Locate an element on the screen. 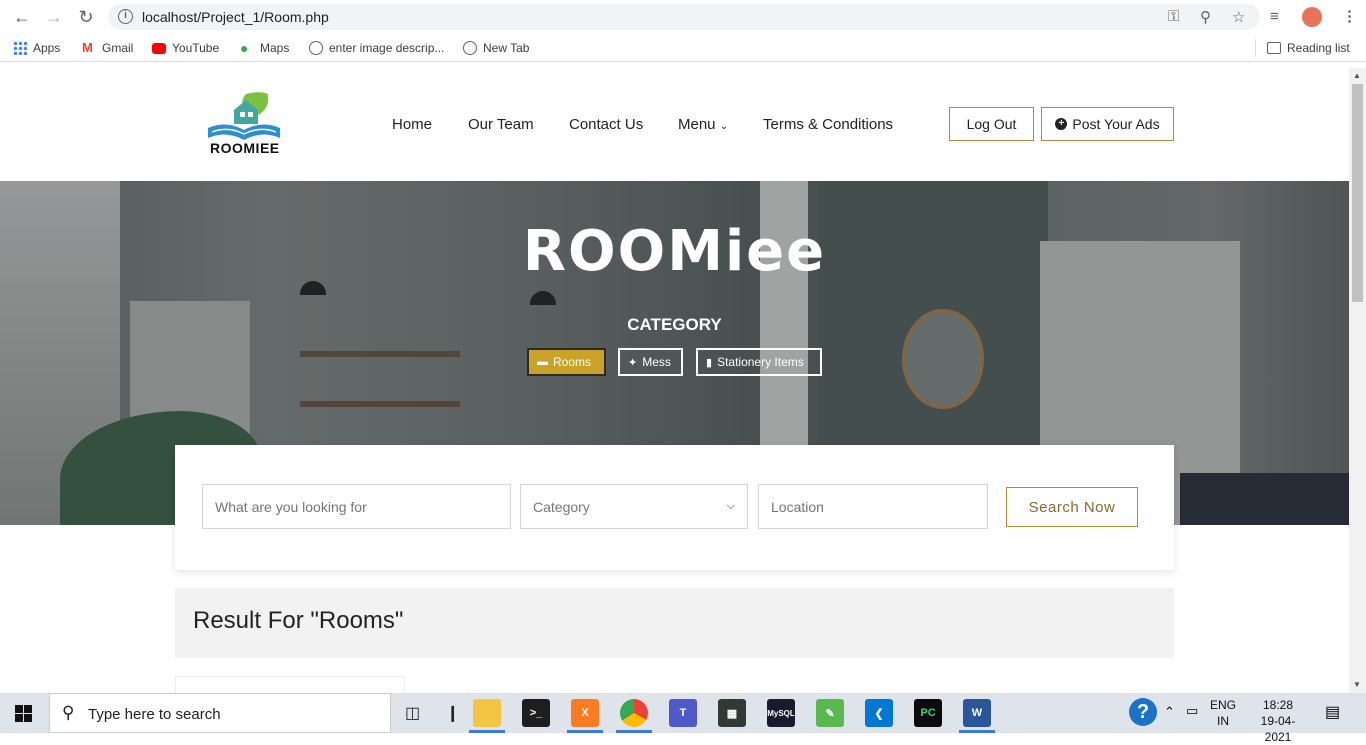 This screenshot has height=745, width=1366. plus-circle-icon: + is located at coordinates (1061, 124).